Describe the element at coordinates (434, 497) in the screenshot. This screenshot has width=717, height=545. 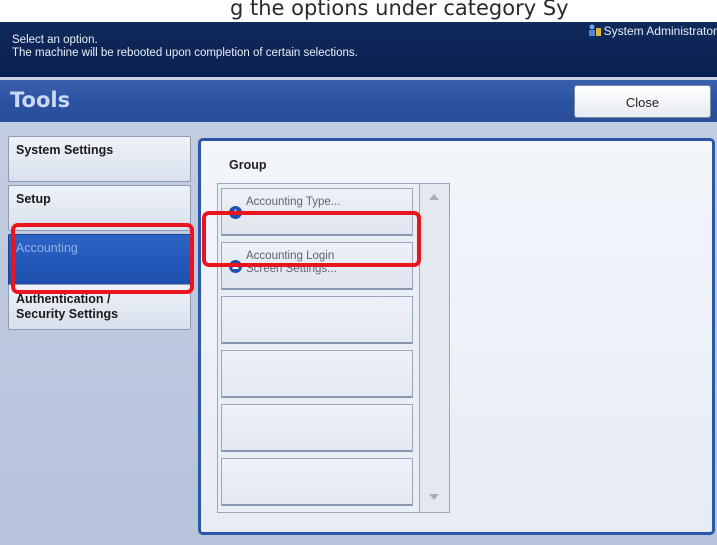
I see `scroll-down-icon` at that location.